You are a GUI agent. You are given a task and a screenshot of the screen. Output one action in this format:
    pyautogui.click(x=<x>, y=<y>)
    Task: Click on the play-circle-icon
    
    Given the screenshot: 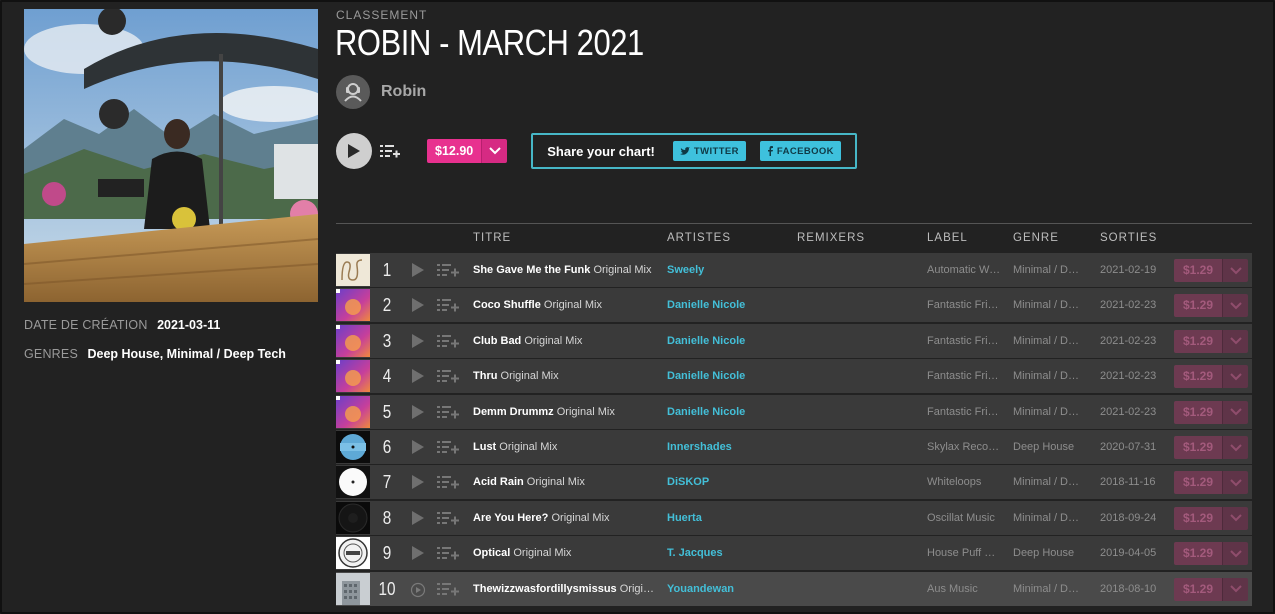 What is the action you would take?
    pyautogui.click(x=418, y=589)
    